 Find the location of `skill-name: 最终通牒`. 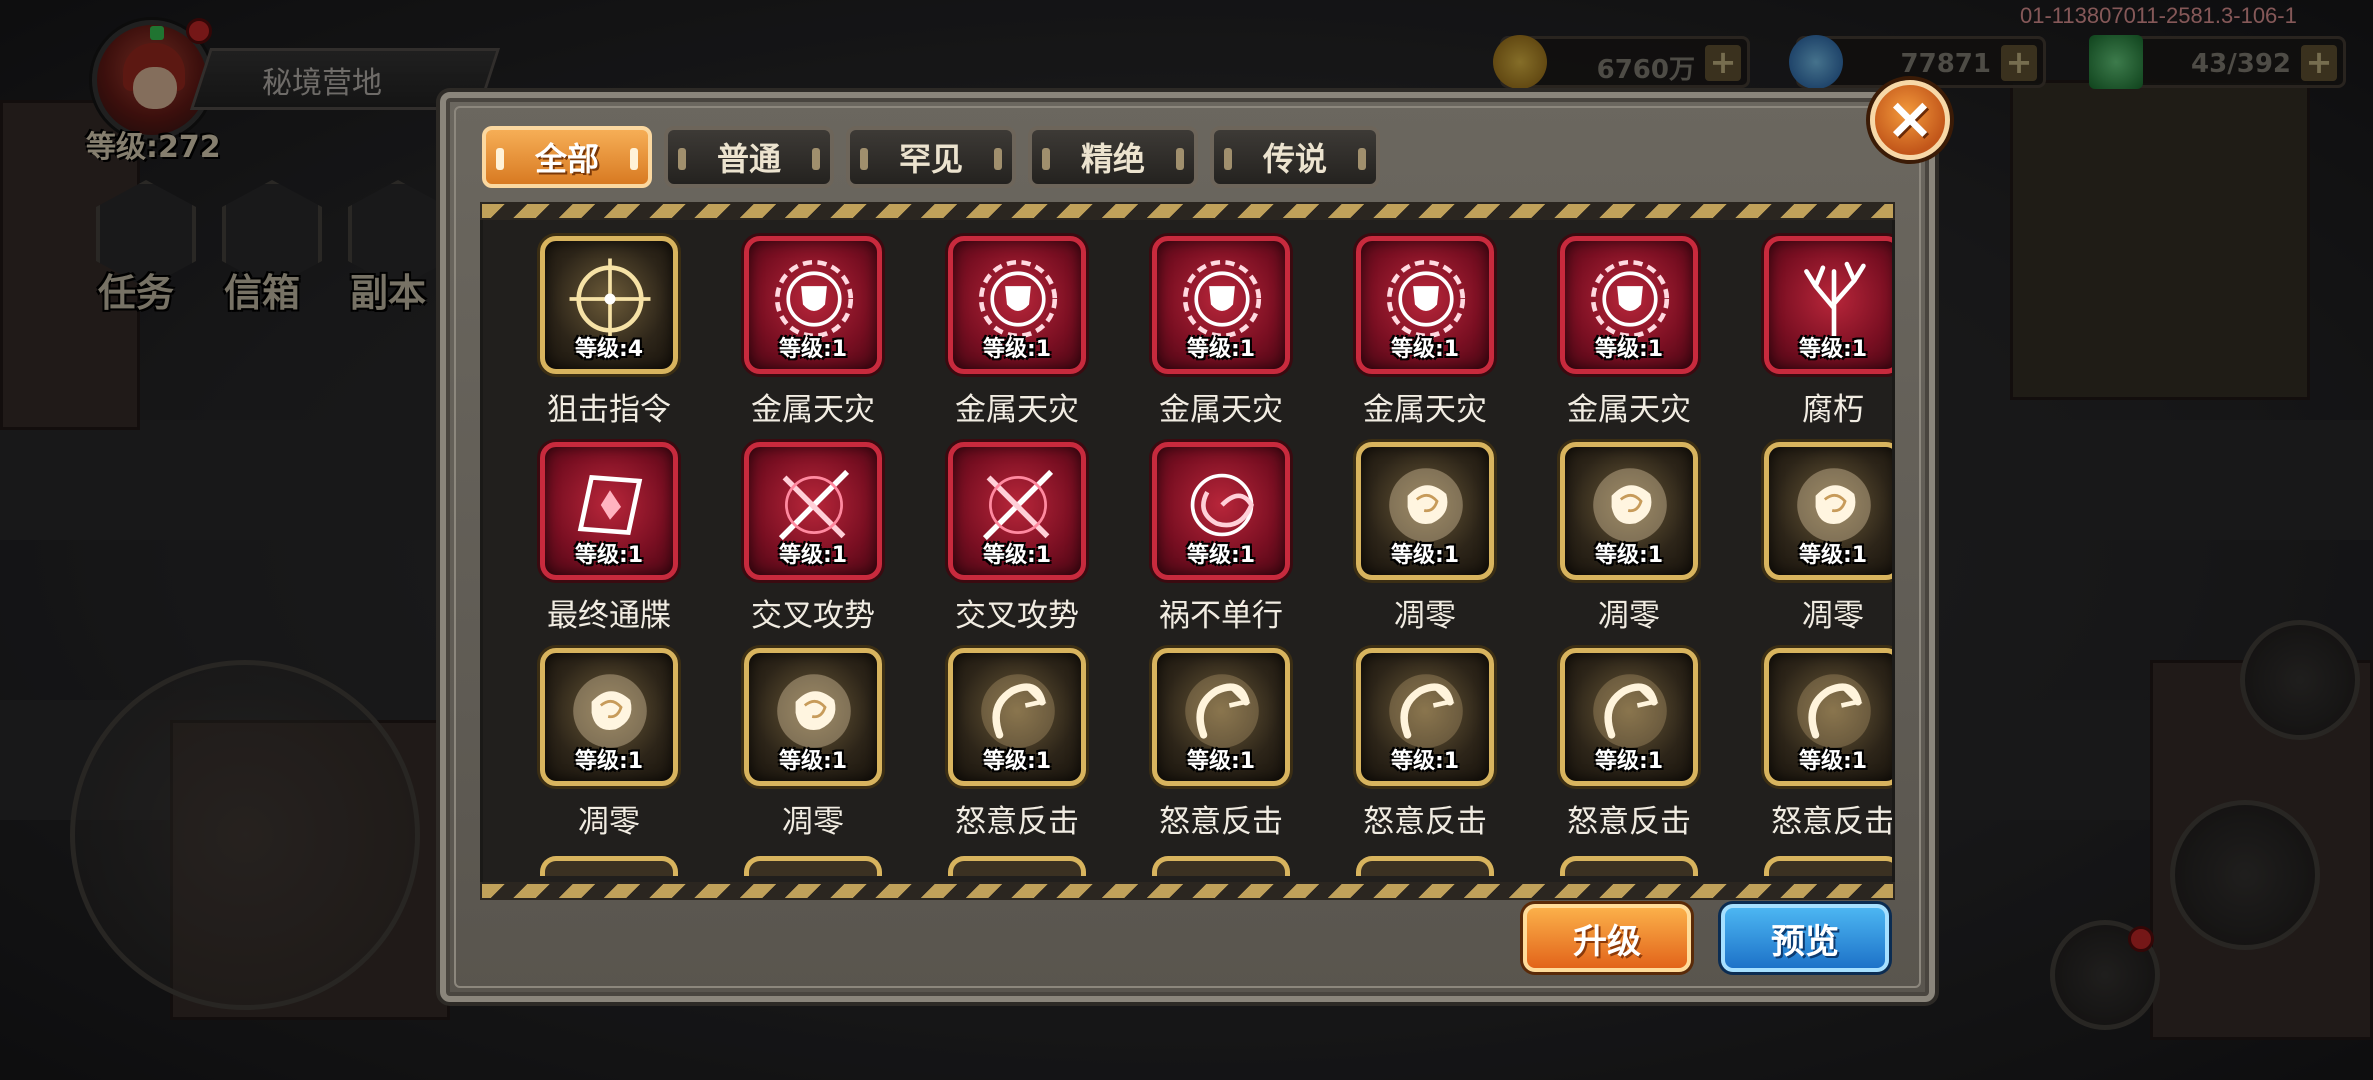

skill-name: 最终通牒 is located at coordinates (609, 616).